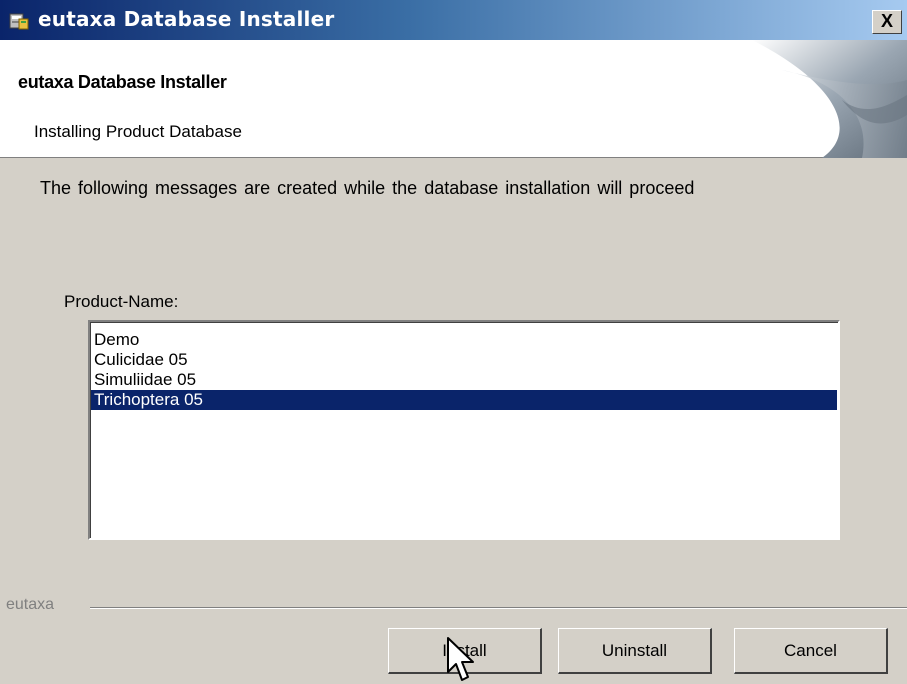 The image size is (907, 684). What do you see at coordinates (33, 605) in the screenshot?
I see `brand-label: eutaxa` at bounding box center [33, 605].